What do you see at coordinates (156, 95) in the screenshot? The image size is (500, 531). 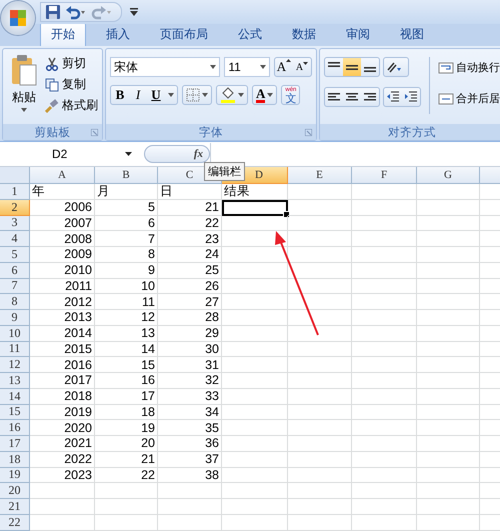 I see `underline-button: U` at bounding box center [156, 95].